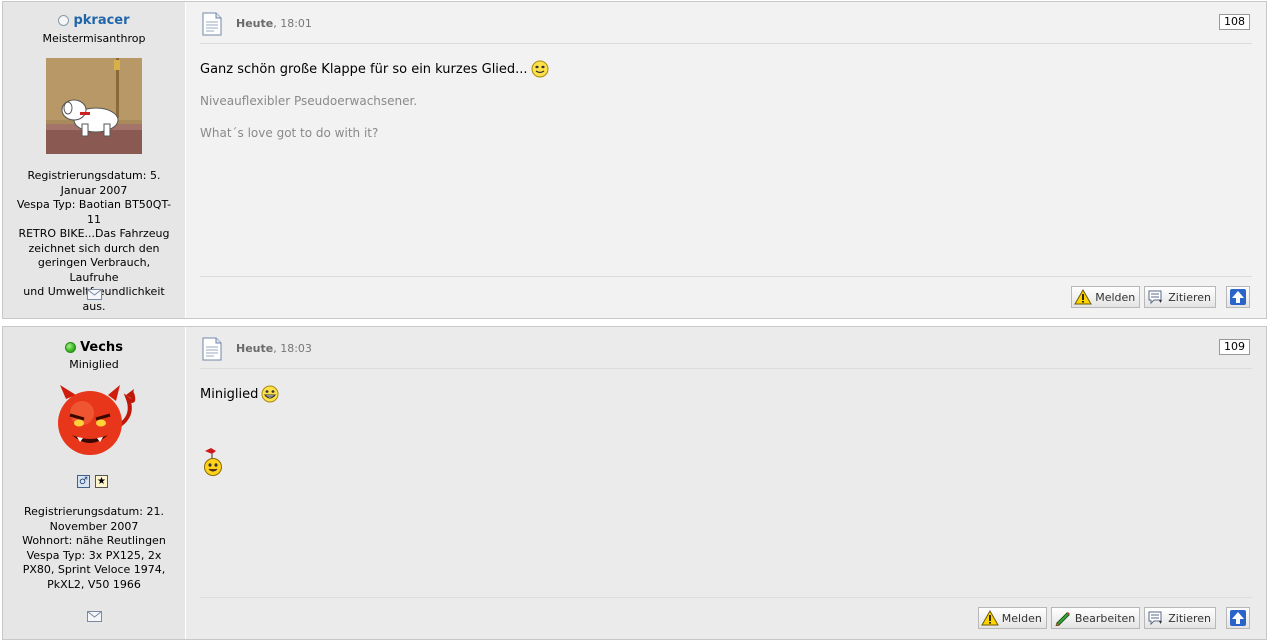 This screenshot has height=644, width=1271. Describe the element at coordinates (94, 364) in the screenshot. I see `user-title: Miniglied` at that location.